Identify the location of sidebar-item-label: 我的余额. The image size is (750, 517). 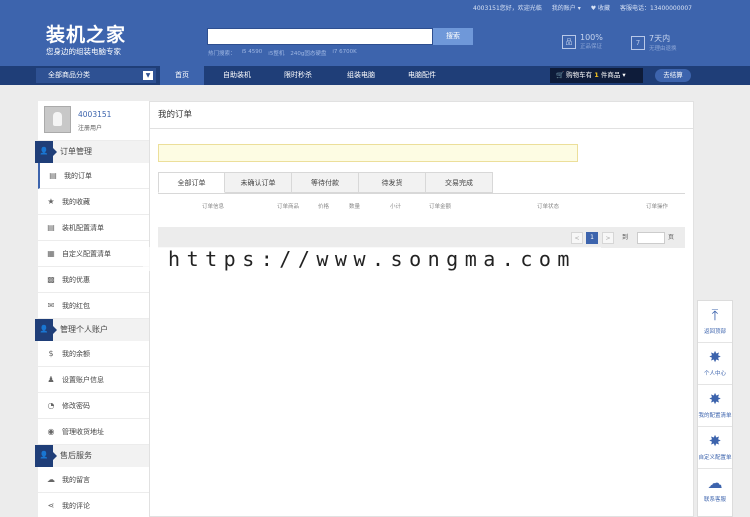
(76, 354).